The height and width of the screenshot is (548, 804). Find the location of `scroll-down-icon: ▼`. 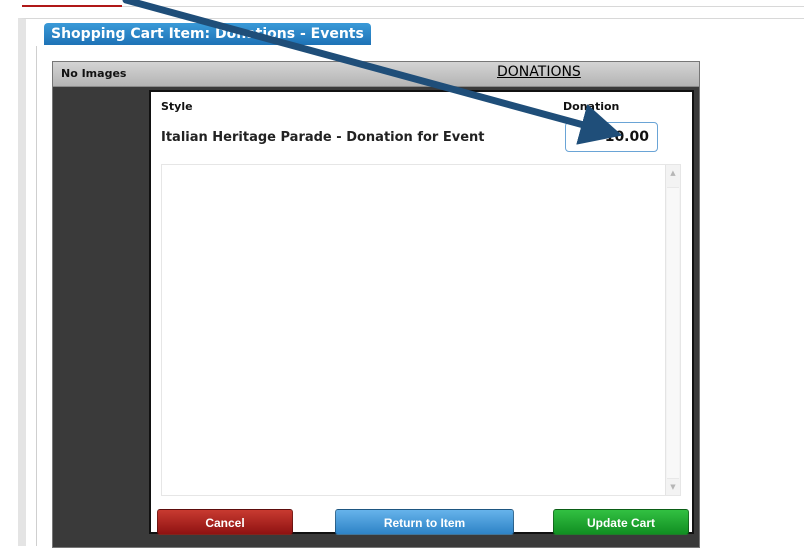

scroll-down-icon: ▼ is located at coordinates (673, 487).